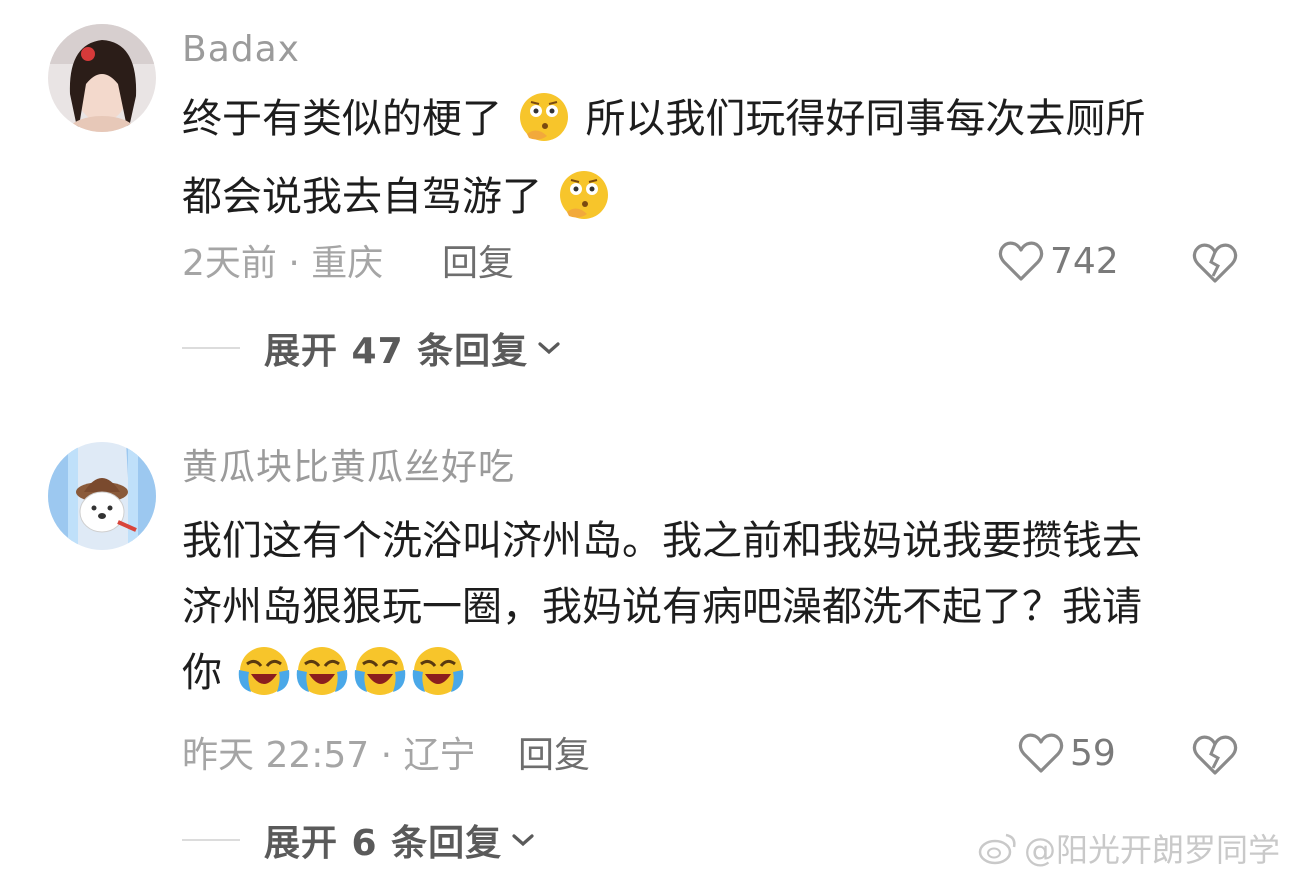  Describe the element at coordinates (1084, 261) in the screenshot. I see `like-count: 742` at that location.